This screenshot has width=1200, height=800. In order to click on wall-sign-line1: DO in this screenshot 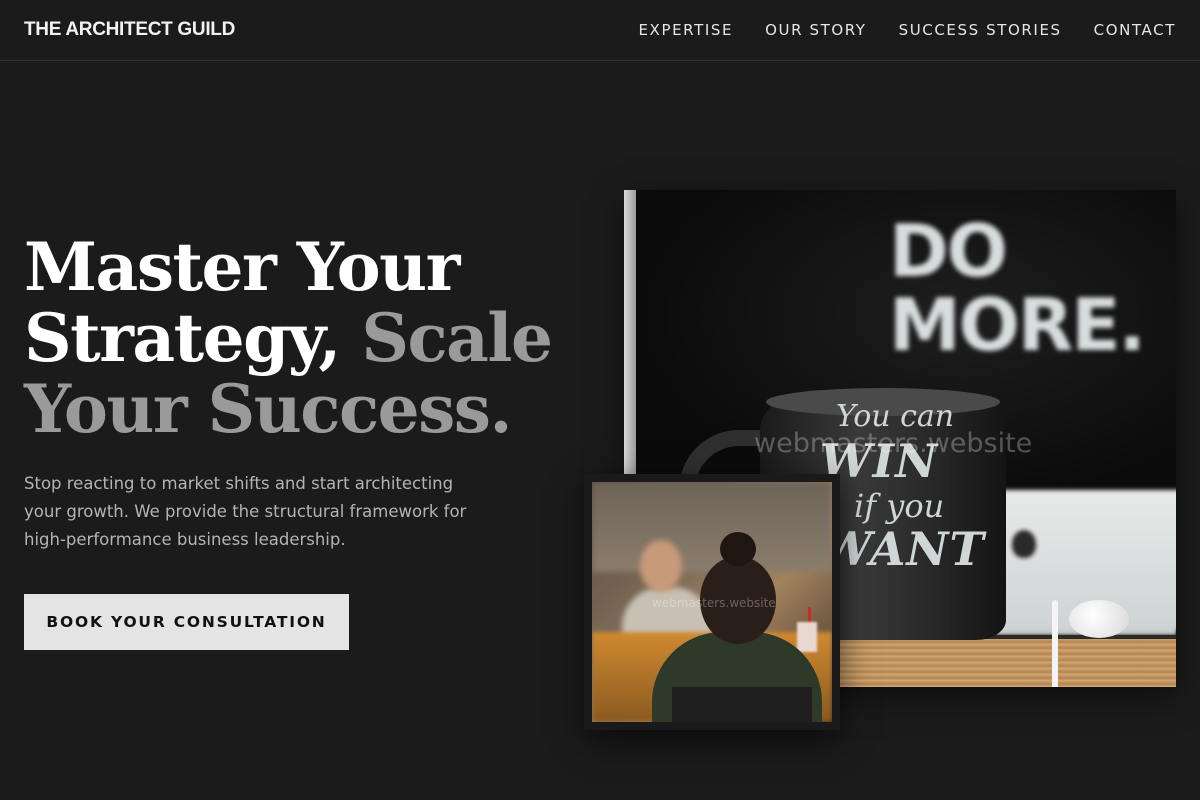, I will do `click(948, 251)`.